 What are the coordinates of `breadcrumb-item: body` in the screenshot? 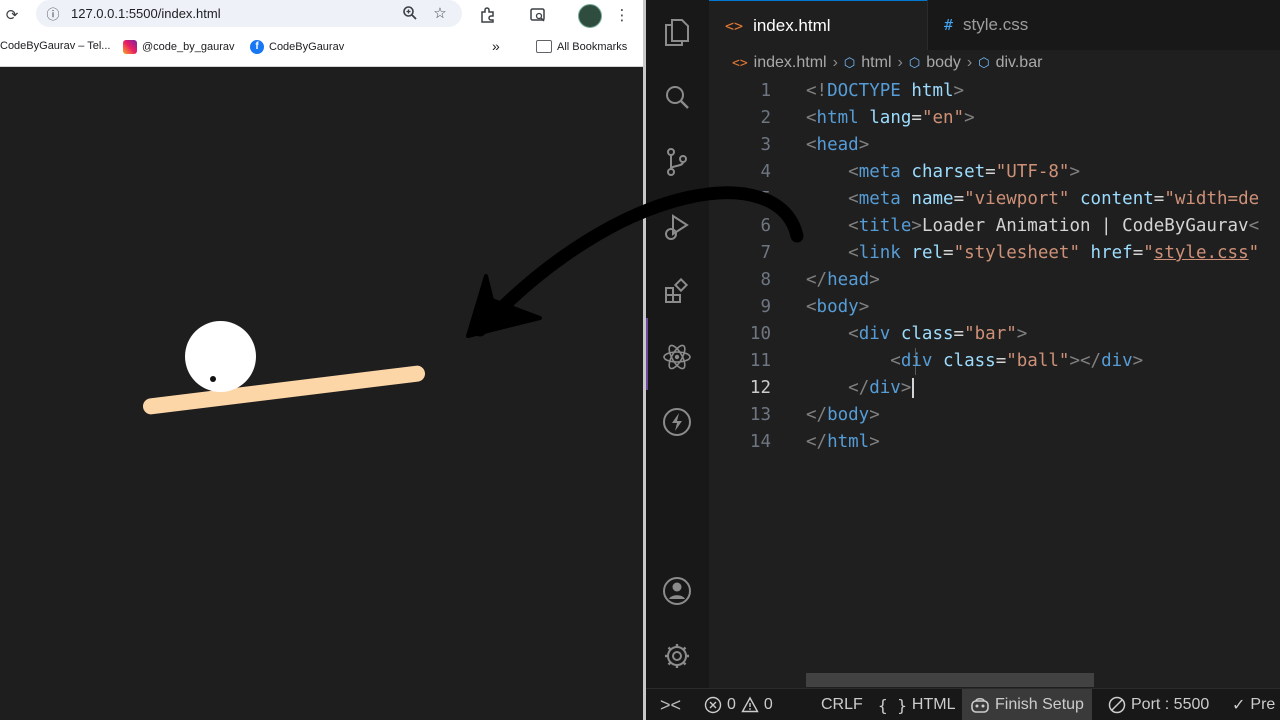 It's located at (943, 63).